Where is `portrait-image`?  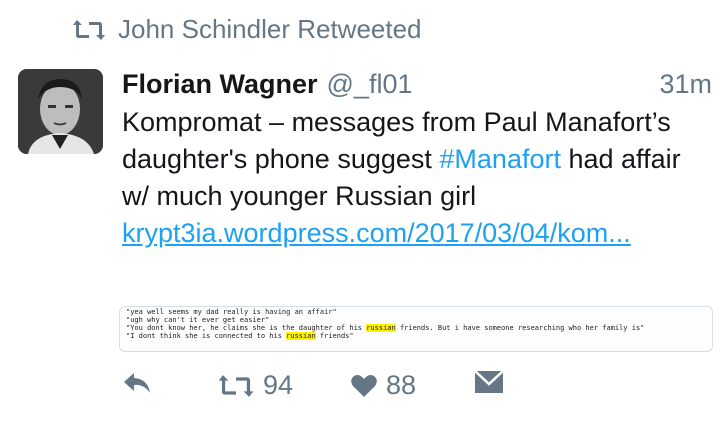
portrait-image is located at coordinates (60, 111).